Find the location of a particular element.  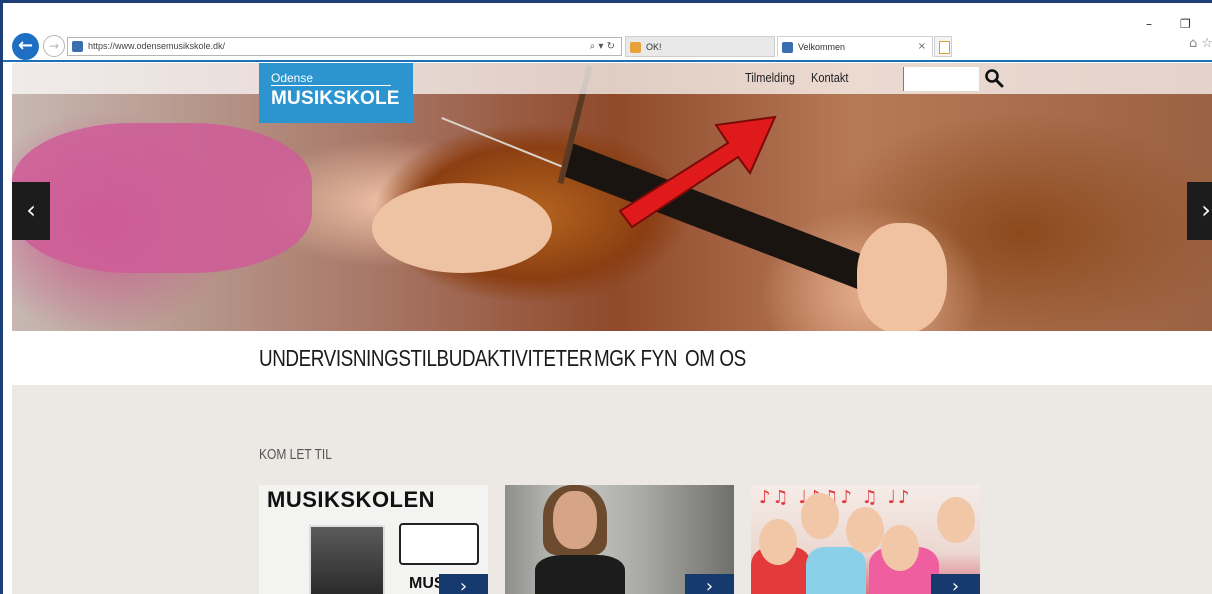

close-icon: × is located at coordinates (922, 47).